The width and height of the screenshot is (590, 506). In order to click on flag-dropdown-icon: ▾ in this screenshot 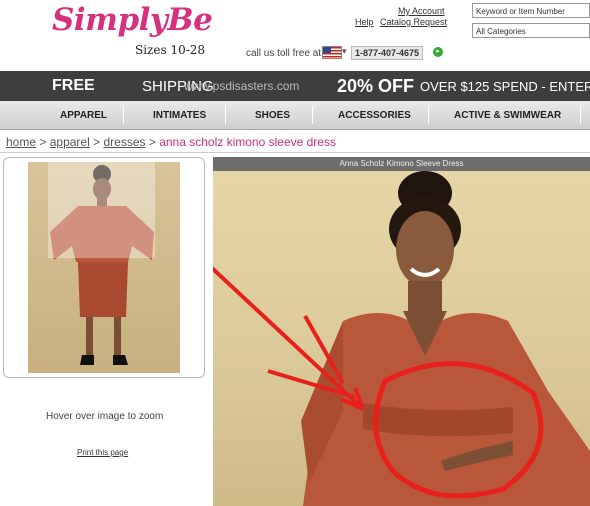, I will do `click(344, 51)`.